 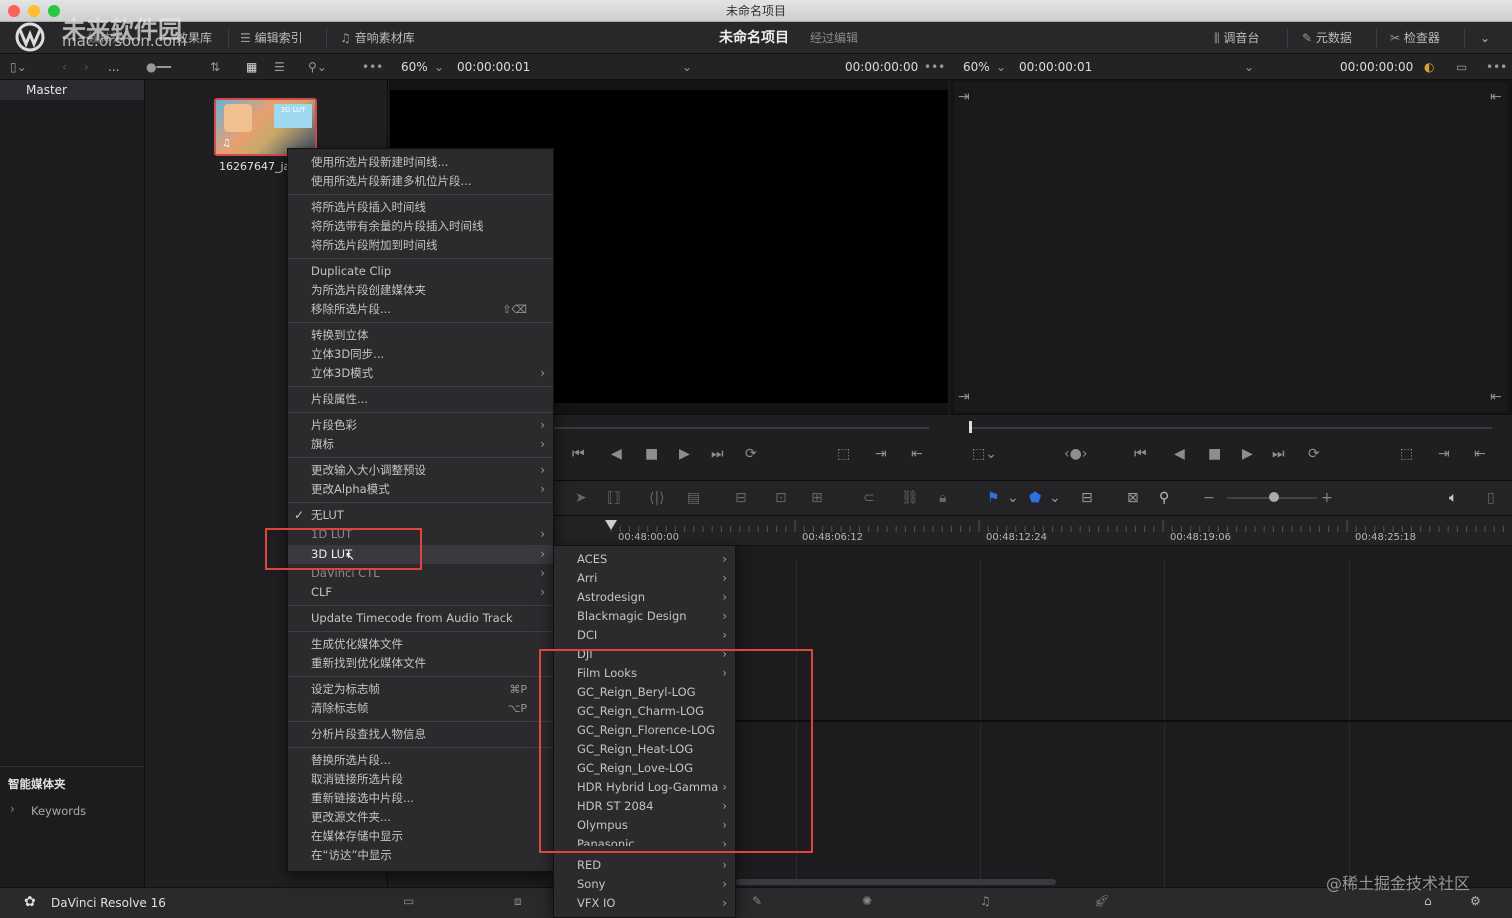 What do you see at coordinates (1231, 428) in the screenshot?
I see `timeline-scrubber` at bounding box center [1231, 428].